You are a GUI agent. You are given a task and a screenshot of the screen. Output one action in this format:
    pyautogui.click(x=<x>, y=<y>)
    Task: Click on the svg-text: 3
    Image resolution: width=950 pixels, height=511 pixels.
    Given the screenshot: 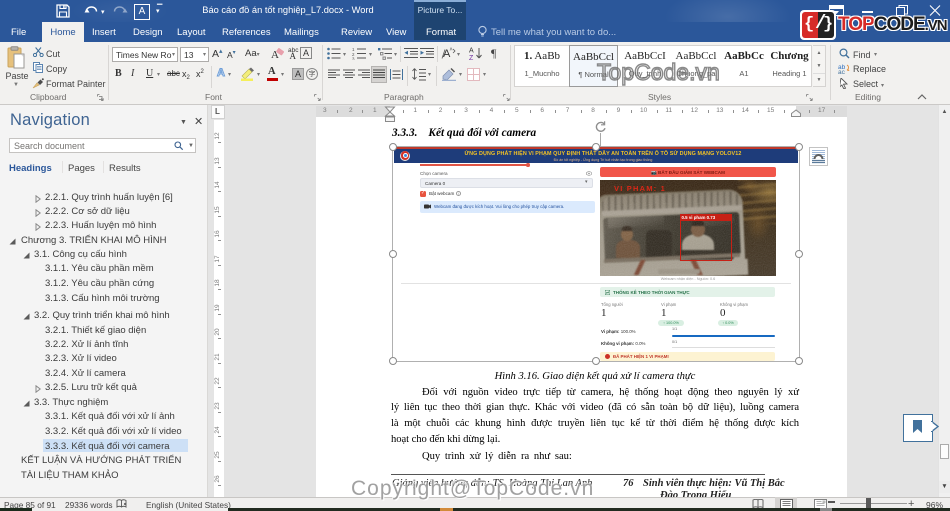 What is the action you would take?
    pyautogui.click(x=353, y=59)
    